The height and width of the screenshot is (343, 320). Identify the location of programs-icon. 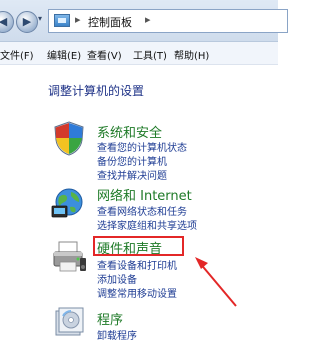
(70, 321).